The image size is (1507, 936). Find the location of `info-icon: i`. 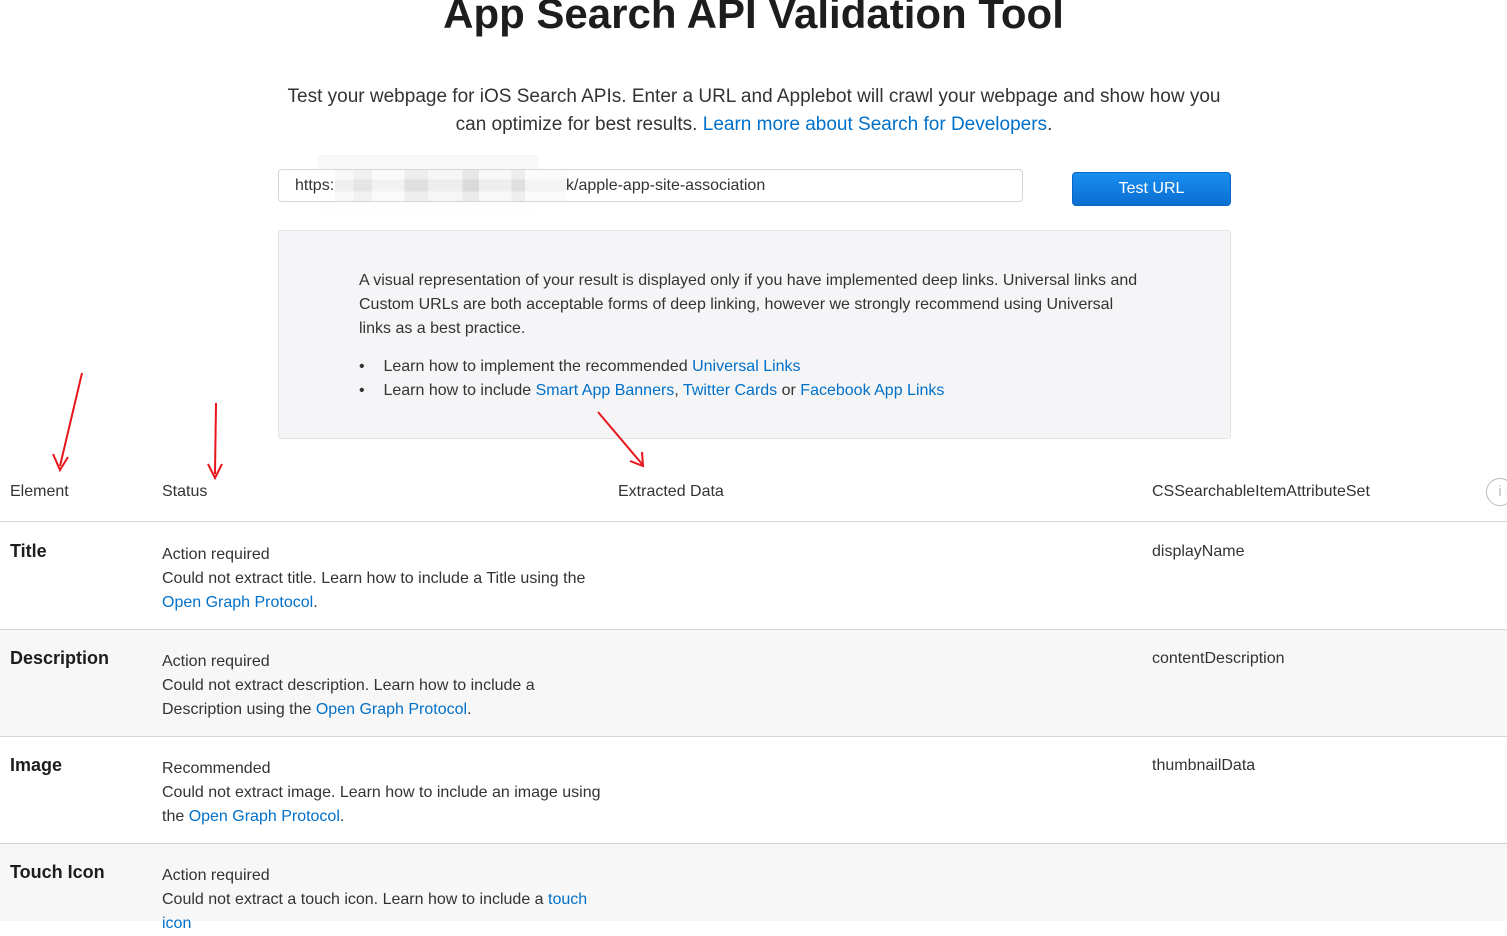

info-icon: i is located at coordinates (1496, 492).